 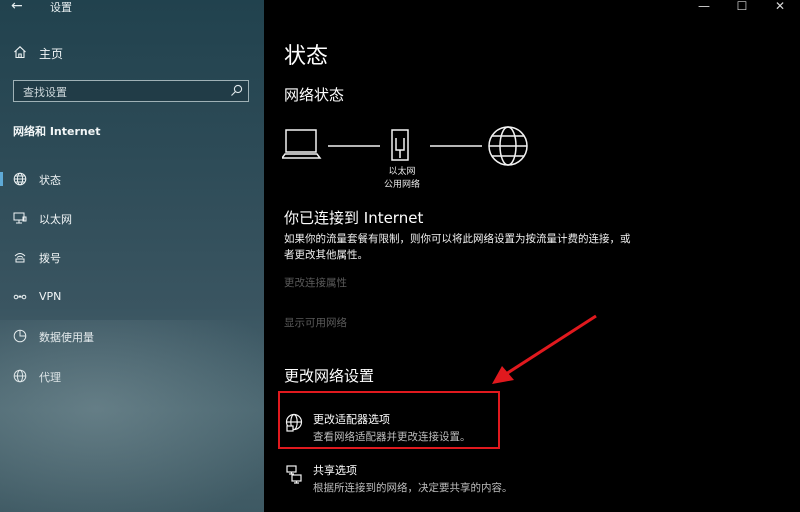 What do you see at coordinates (20, 179) in the screenshot?
I see `globe-icon` at bounding box center [20, 179].